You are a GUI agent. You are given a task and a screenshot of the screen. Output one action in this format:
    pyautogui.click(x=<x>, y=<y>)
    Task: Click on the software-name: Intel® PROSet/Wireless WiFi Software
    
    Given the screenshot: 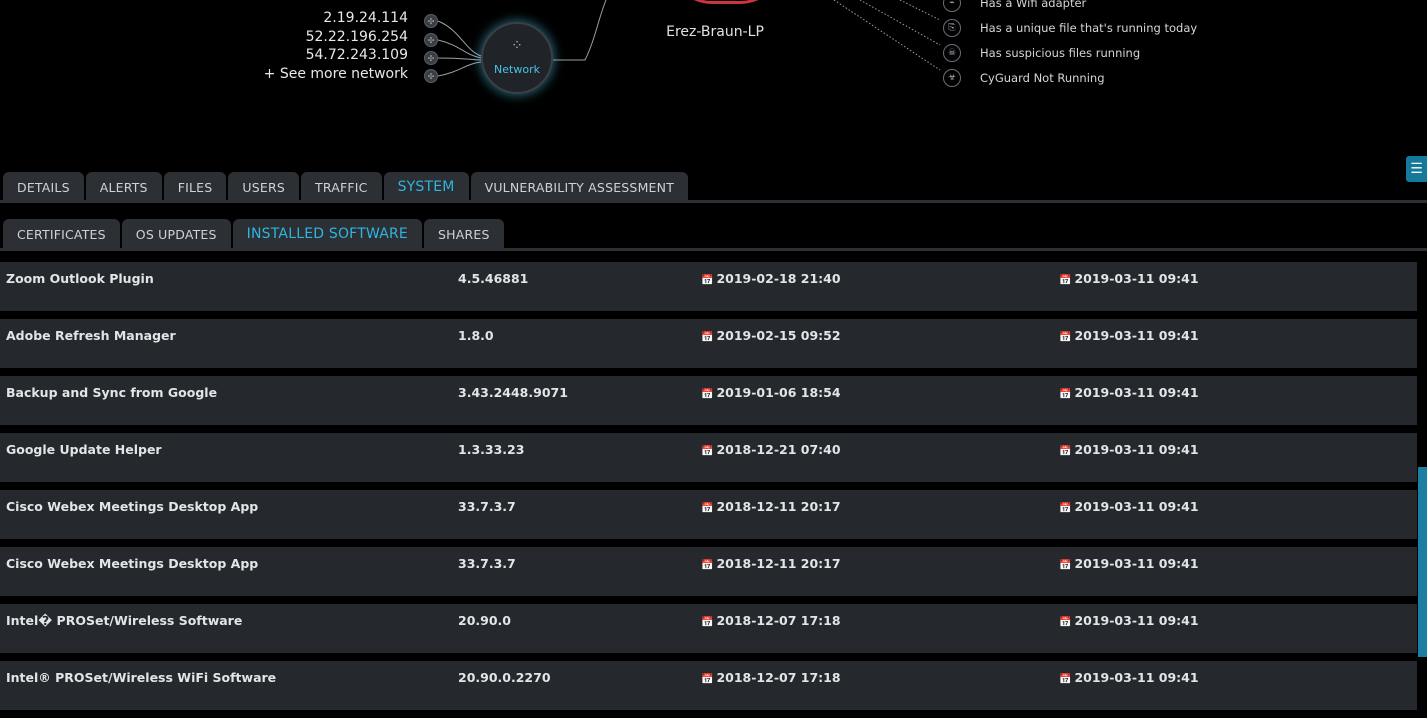 What is the action you would take?
    pyautogui.click(x=141, y=677)
    